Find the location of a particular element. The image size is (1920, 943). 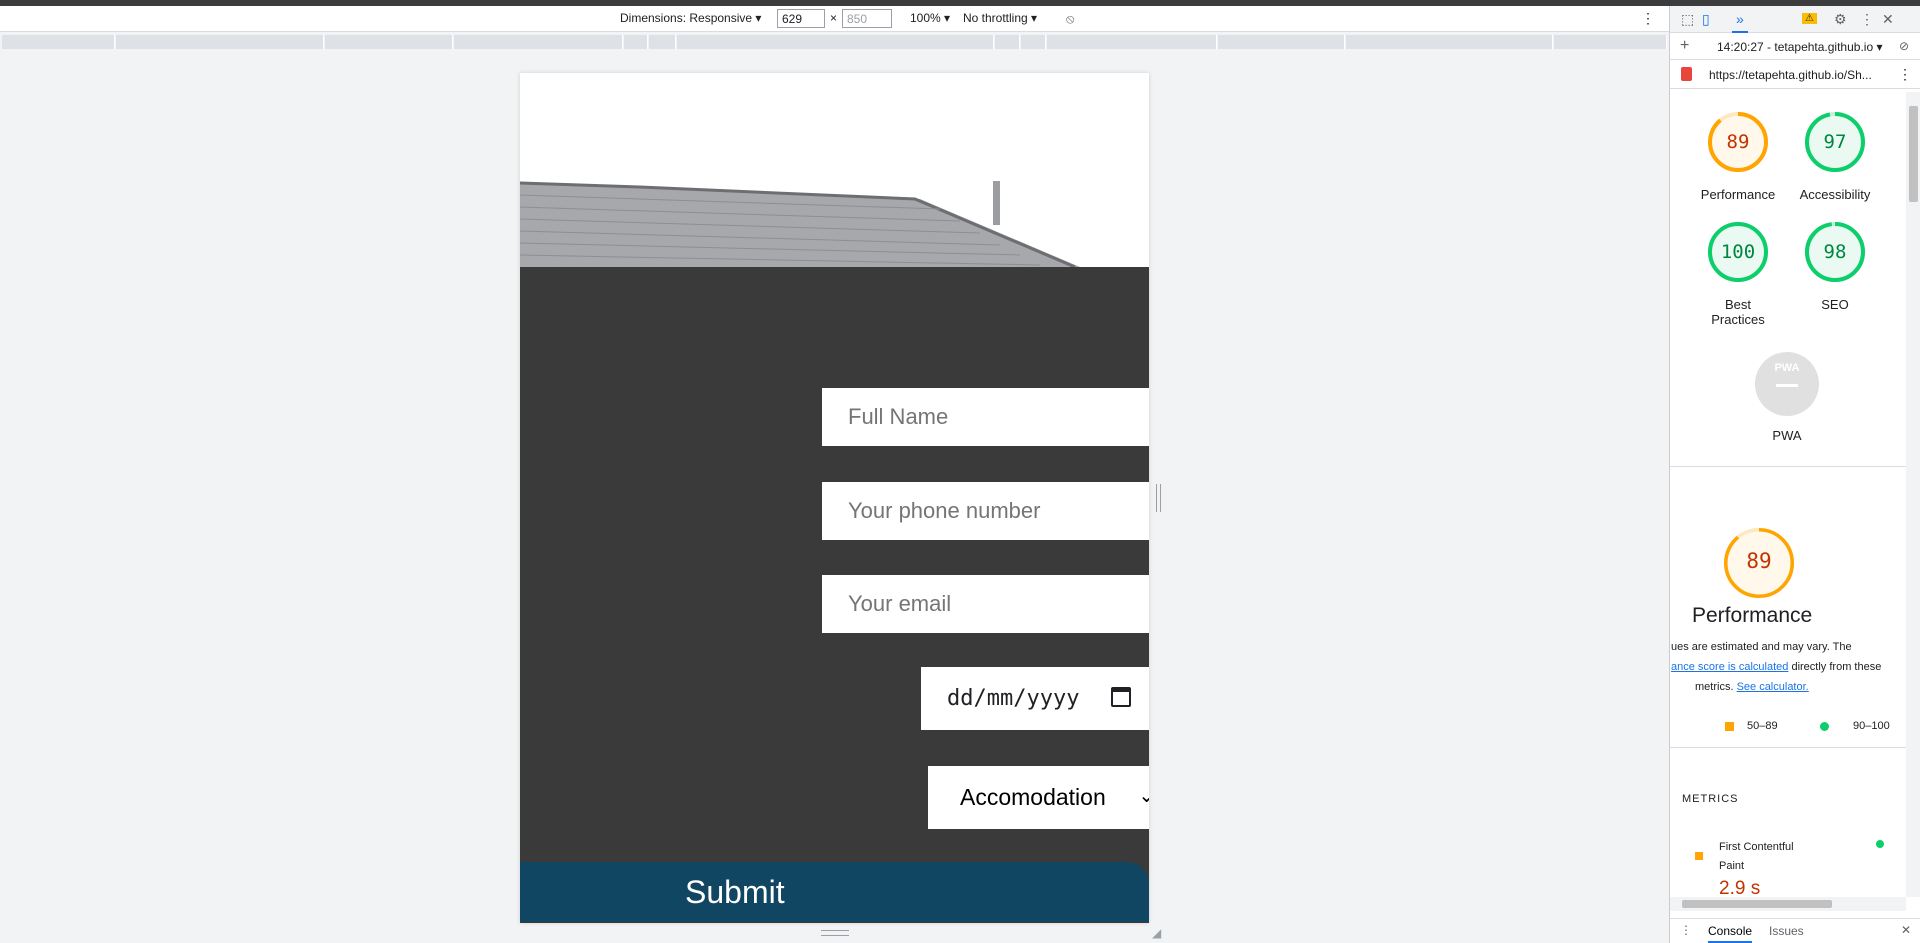

pwa-badge-text: PWA is located at coordinates (1787, 368).